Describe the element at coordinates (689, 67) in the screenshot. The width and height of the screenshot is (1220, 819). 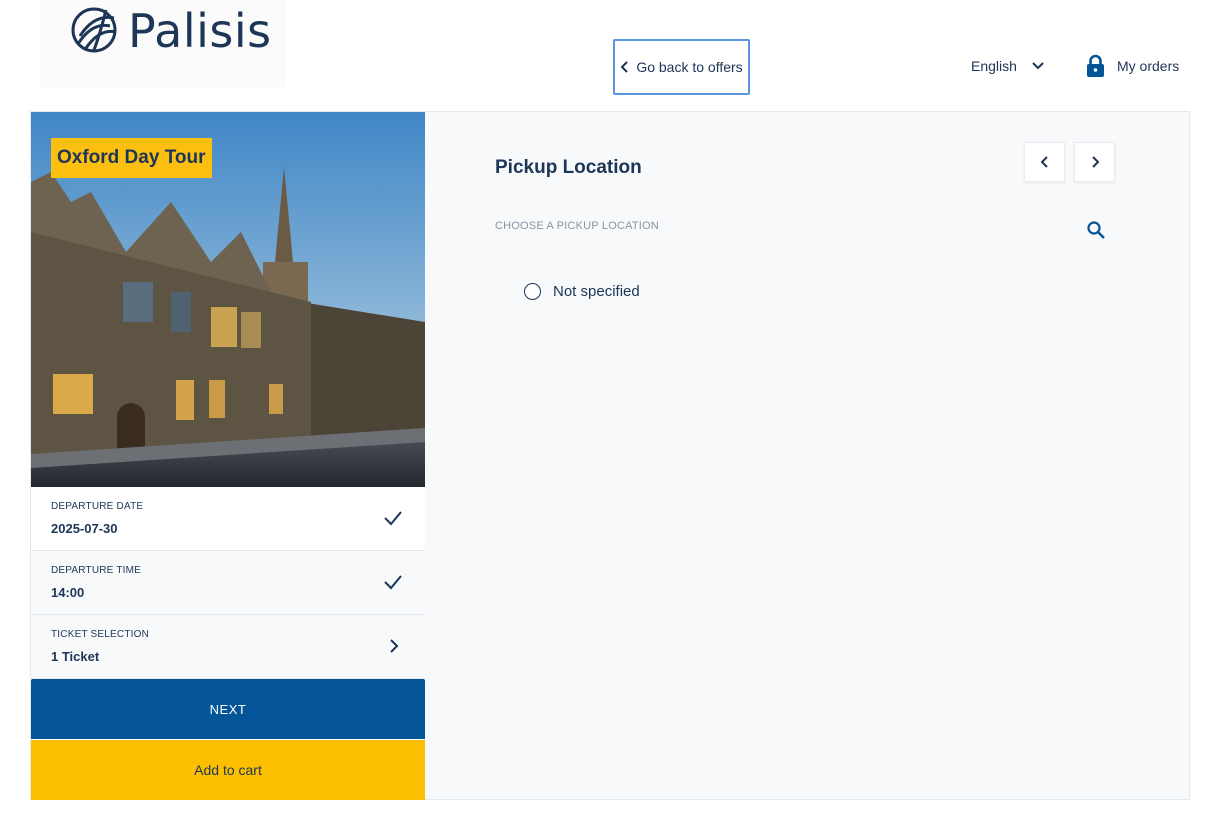
I see `go-back-label: Go back to offers` at that location.